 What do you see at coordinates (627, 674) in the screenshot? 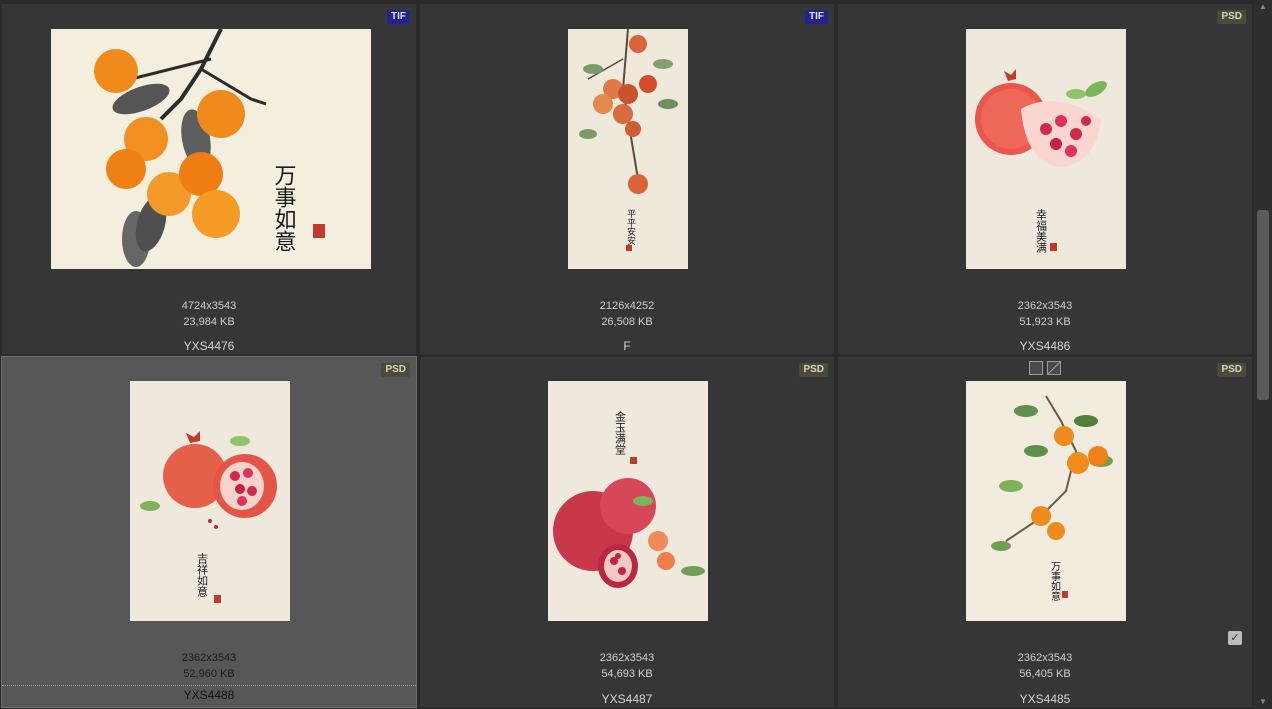
I see `file-size: 54,693 KB` at bounding box center [627, 674].